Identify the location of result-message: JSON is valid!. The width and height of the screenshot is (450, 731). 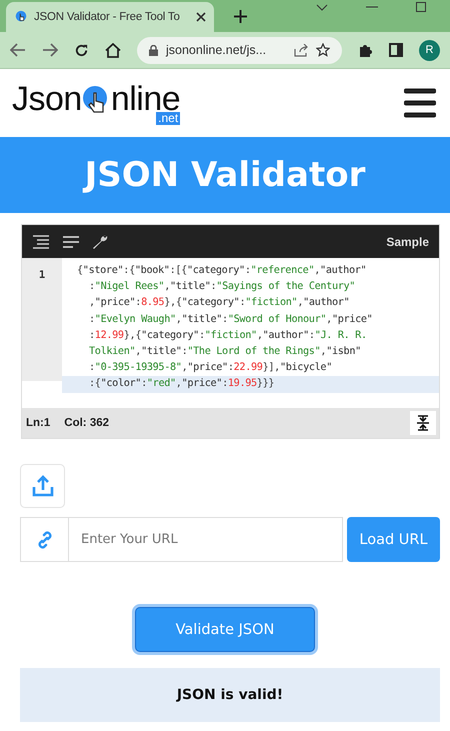
(230, 695).